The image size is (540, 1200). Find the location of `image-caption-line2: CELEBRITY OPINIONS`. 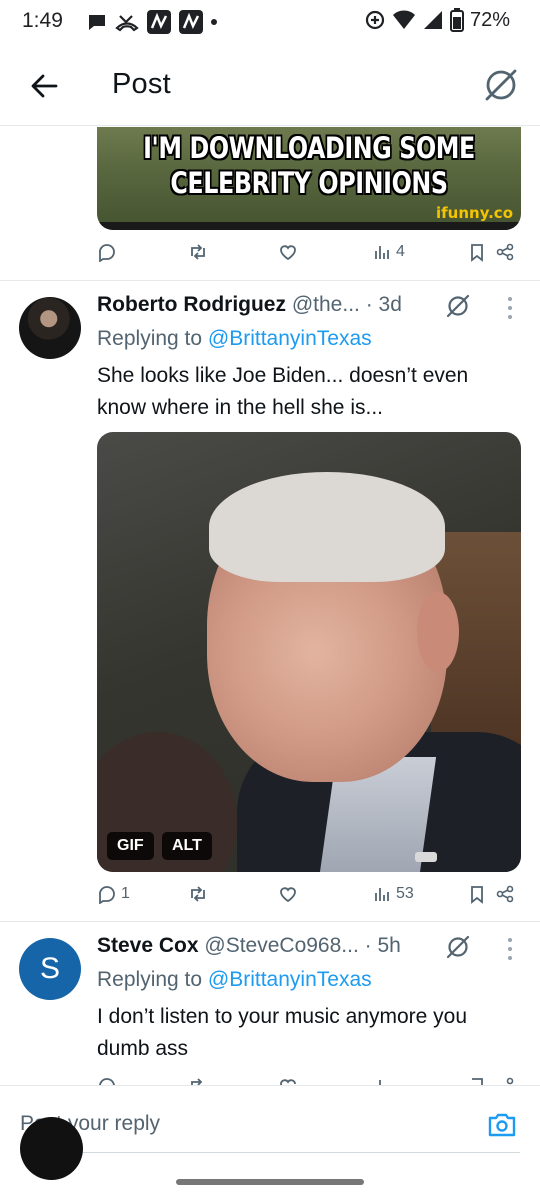

image-caption-line2: CELEBRITY OPINIONS is located at coordinates (309, 183).